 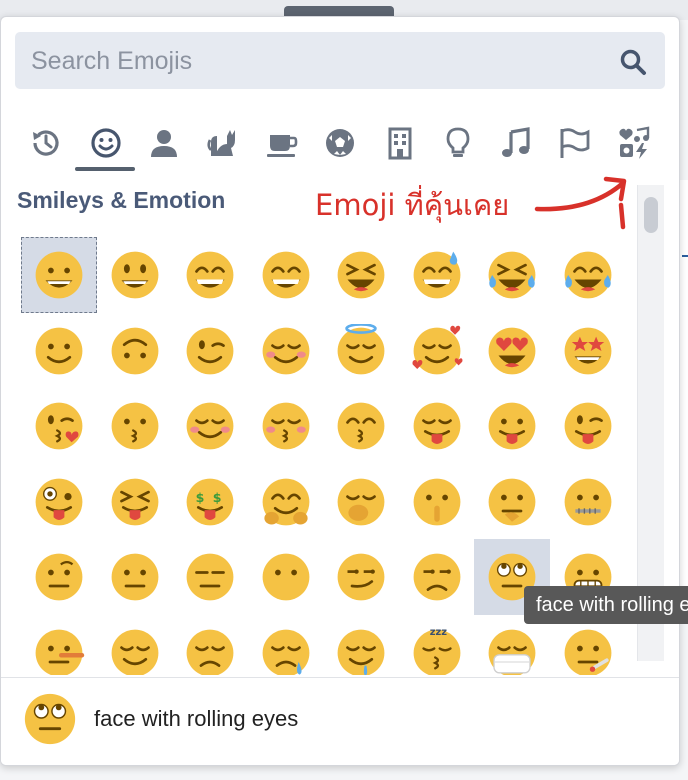 I want to click on grinning-icon, so click(x=59, y=275).